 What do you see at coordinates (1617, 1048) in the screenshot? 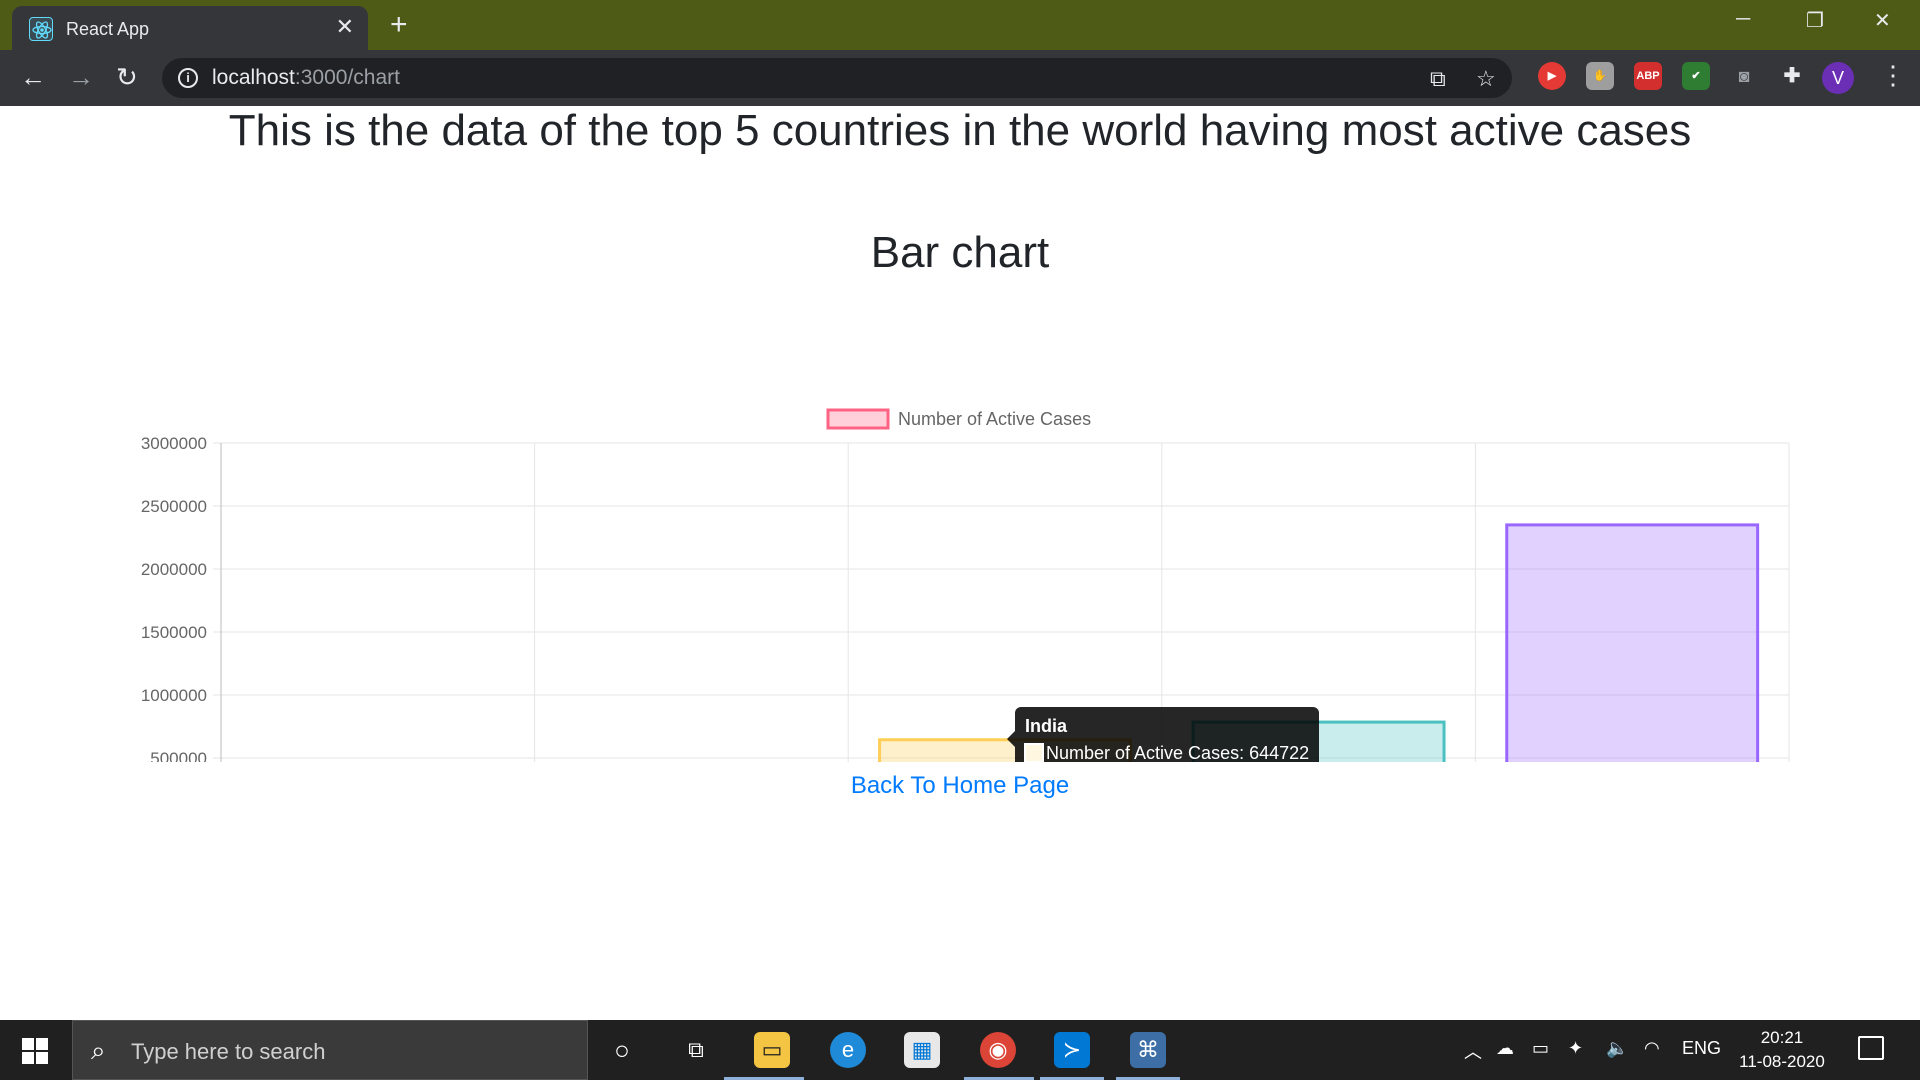
I see `volume-icon: 🔈` at bounding box center [1617, 1048].